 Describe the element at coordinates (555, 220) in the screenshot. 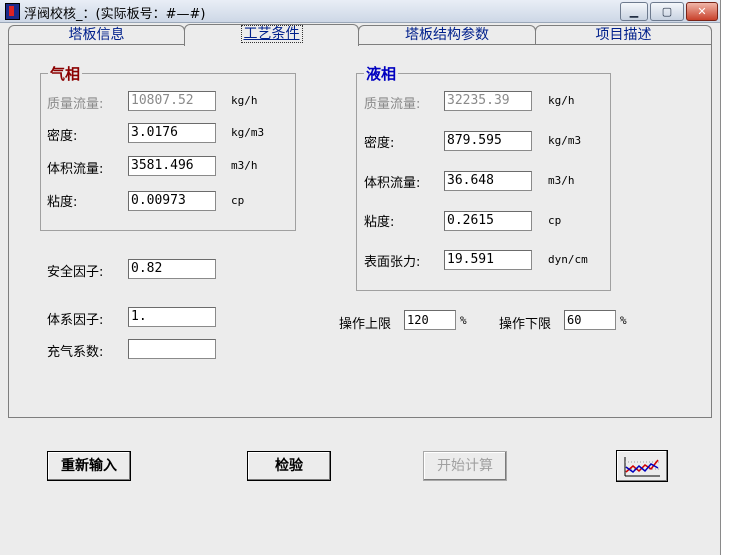

I see `liquid-viscosity-unit: cp` at that location.